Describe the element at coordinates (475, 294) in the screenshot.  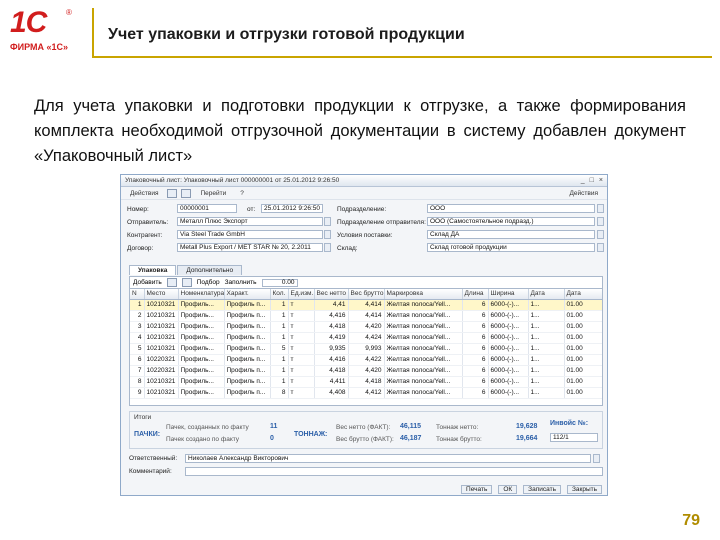
I see `column-header: Длина` at that location.